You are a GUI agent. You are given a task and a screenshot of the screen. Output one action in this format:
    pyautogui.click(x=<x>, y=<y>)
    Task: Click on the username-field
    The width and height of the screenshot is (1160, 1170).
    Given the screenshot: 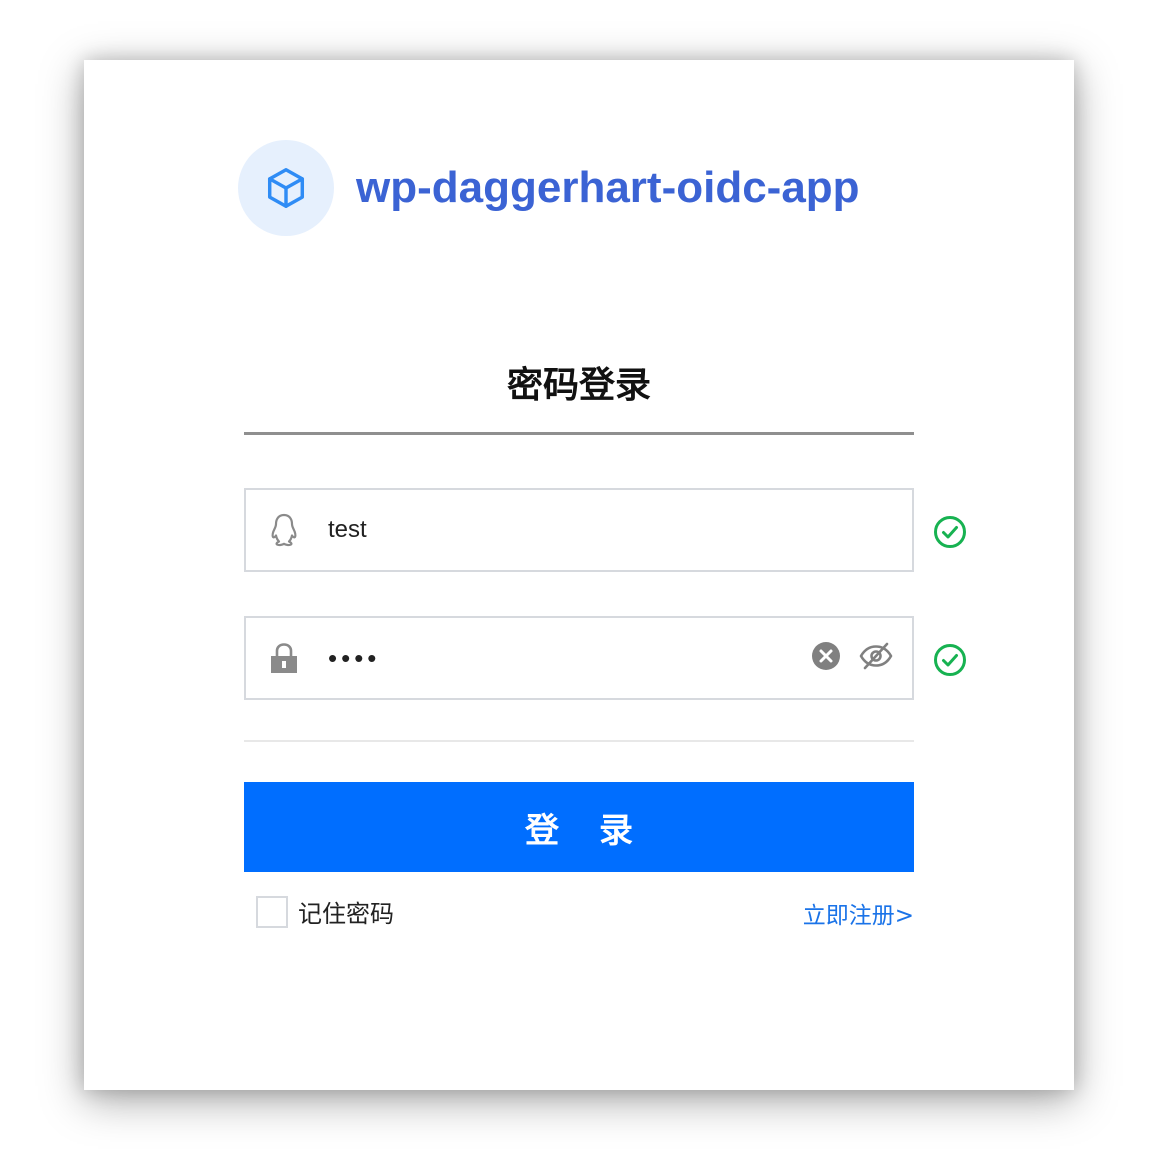 What is the action you would take?
    pyautogui.click(x=579, y=530)
    